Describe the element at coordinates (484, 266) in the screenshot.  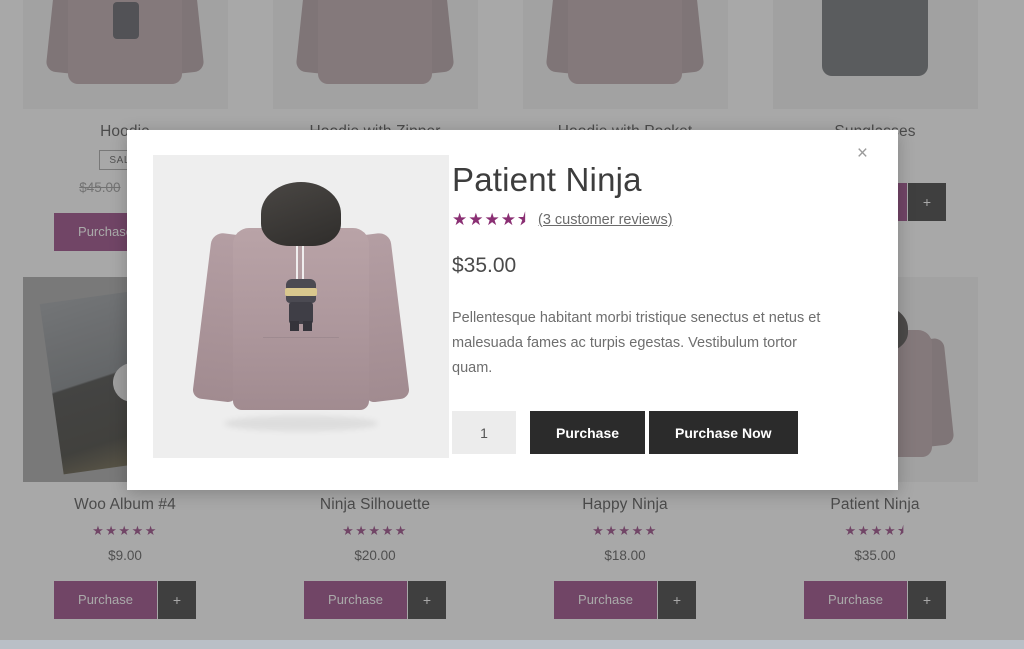
I see `product-price: $35.00` at that location.